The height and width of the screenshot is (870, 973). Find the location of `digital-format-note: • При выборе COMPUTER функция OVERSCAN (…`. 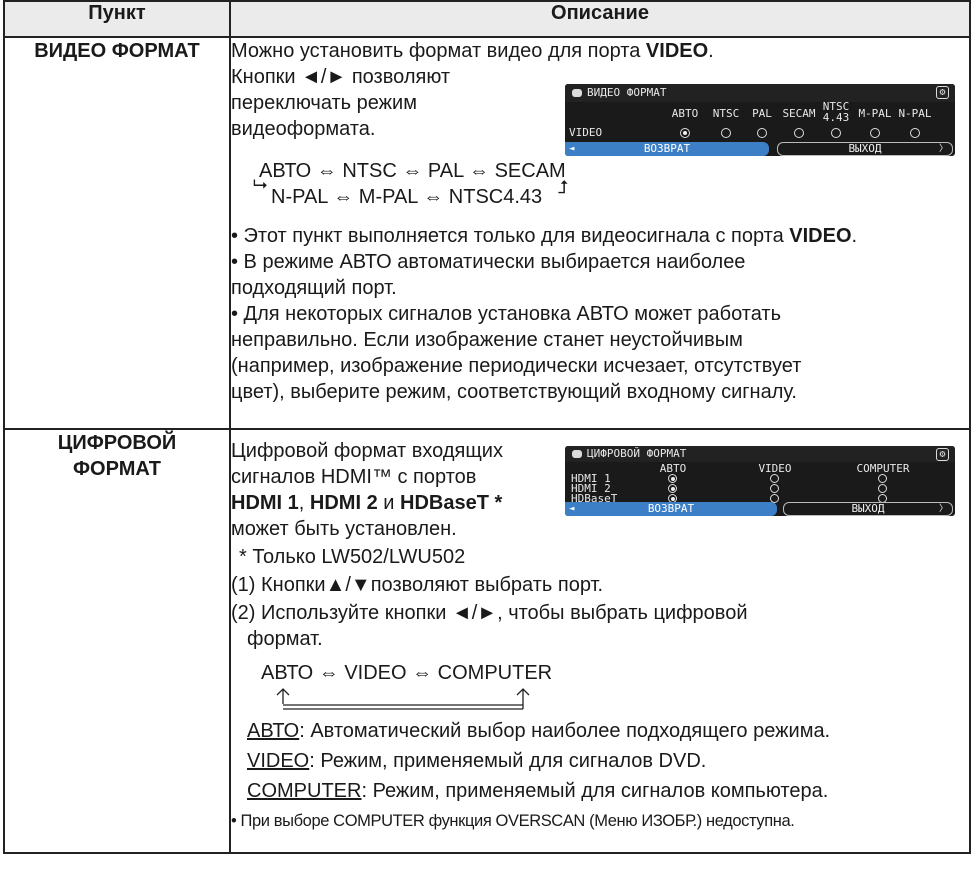

digital-format-note: • При выборе COMPUTER функция OVERSCAN (… is located at coordinates (513, 821).